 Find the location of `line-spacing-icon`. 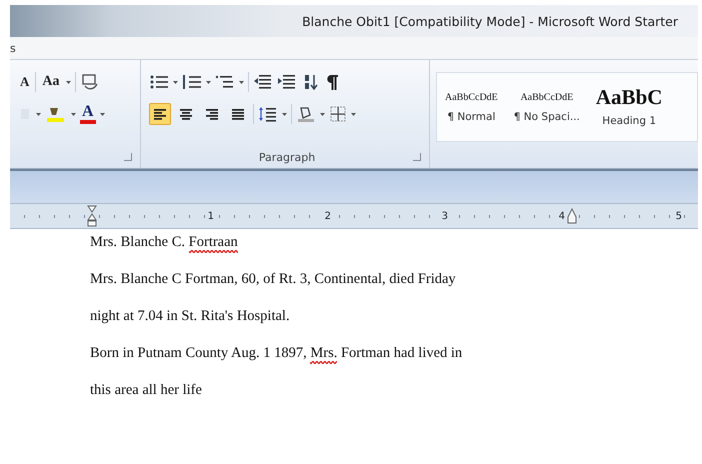

line-spacing-icon is located at coordinates (268, 114).